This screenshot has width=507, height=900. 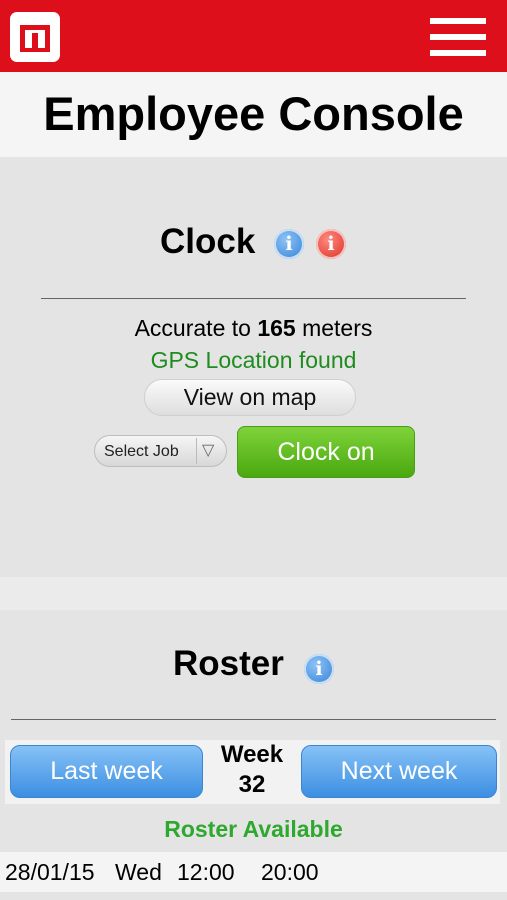 What do you see at coordinates (138, 872) in the screenshot?
I see `shift-day: Wed` at bounding box center [138, 872].